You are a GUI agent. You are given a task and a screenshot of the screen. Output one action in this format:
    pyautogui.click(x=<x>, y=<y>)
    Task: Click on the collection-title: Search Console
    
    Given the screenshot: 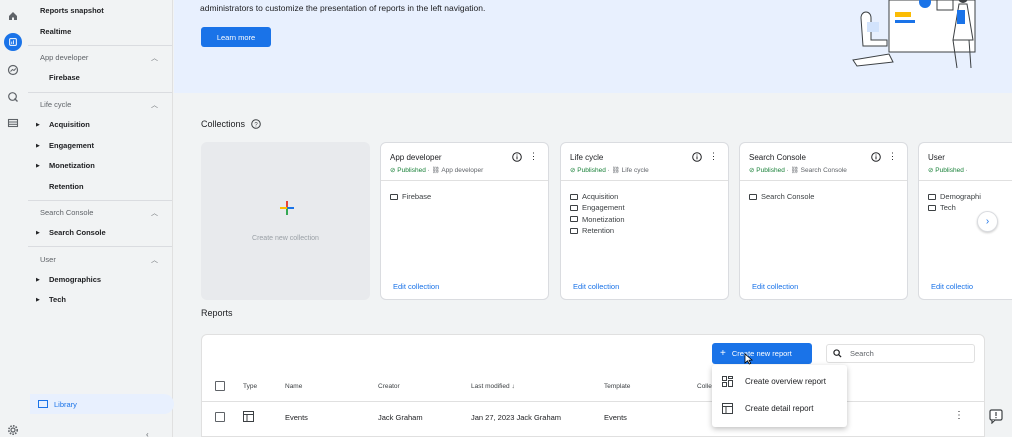 What is the action you would take?
    pyautogui.click(x=777, y=157)
    